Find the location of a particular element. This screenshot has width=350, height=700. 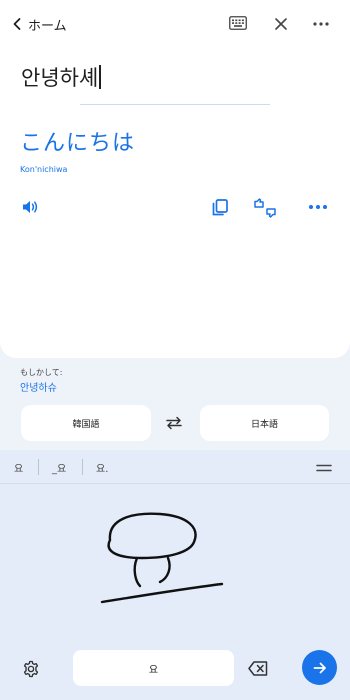

gear-icon is located at coordinates (31, 669).